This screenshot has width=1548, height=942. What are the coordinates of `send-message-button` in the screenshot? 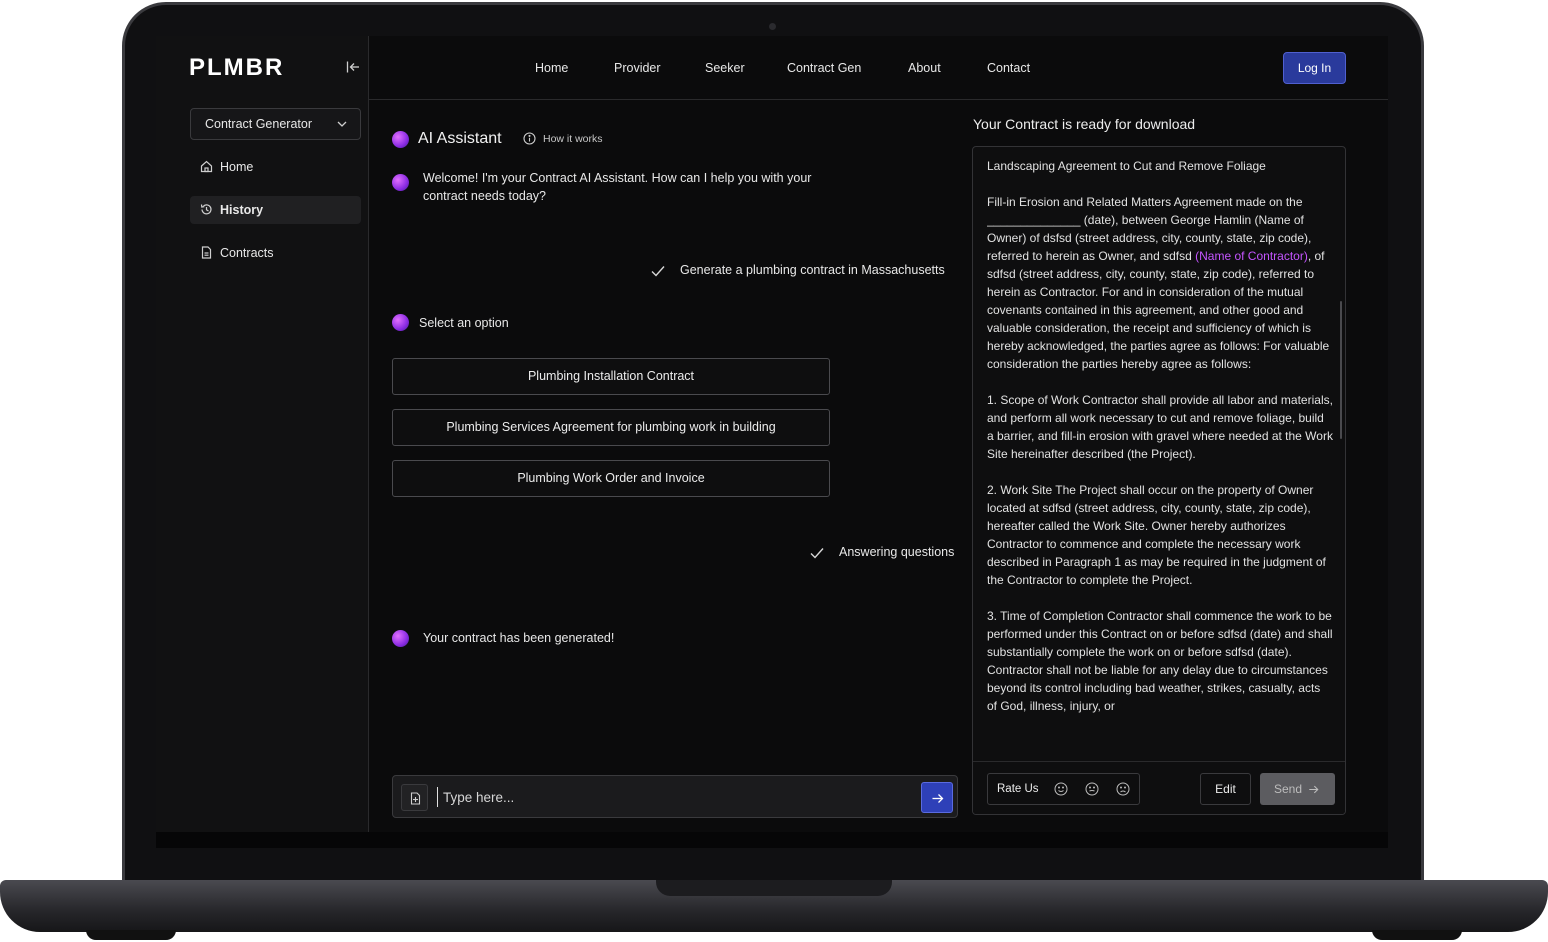 It's located at (937, 797).